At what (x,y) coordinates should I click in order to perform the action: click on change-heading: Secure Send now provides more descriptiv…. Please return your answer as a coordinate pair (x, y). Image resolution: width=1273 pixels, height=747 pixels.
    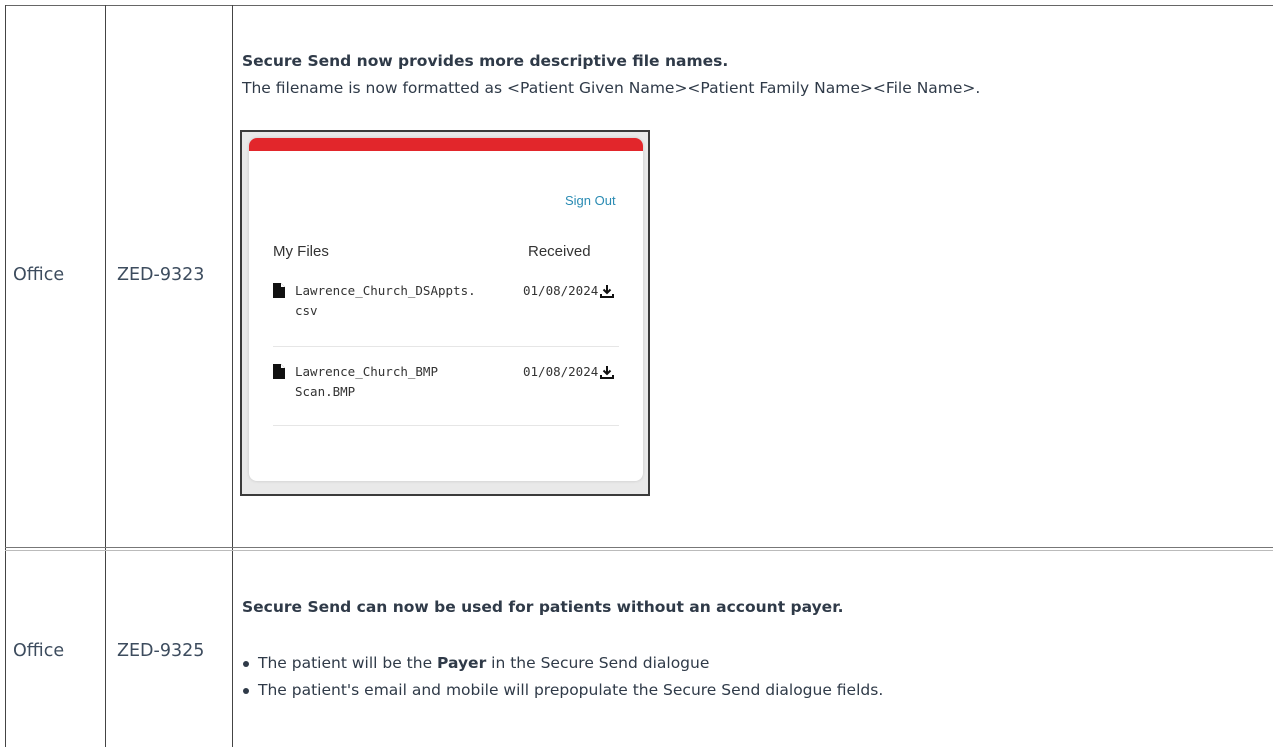
    Looking at the image, I should click on (485, 61).